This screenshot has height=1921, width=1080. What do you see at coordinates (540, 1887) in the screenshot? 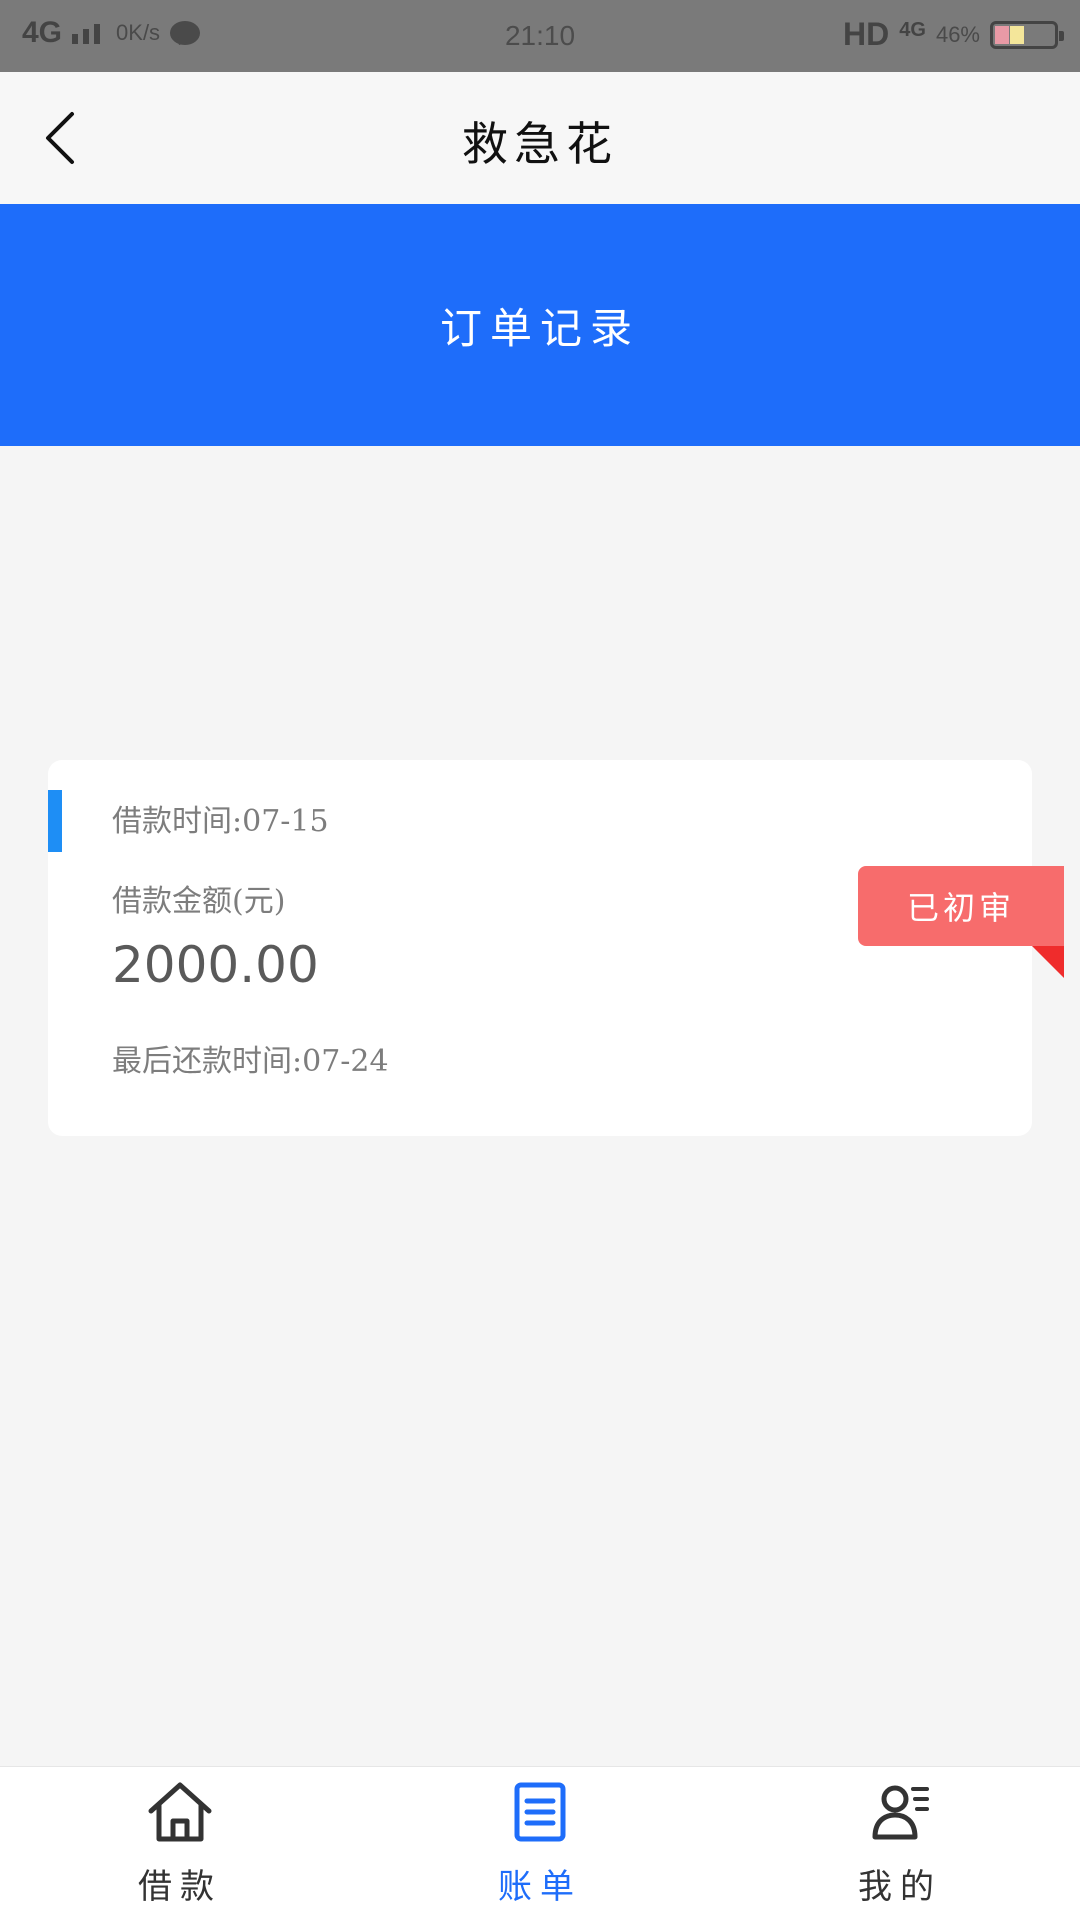
I see `nav-label-bill: 账单` at bounding box center [540, 1887].